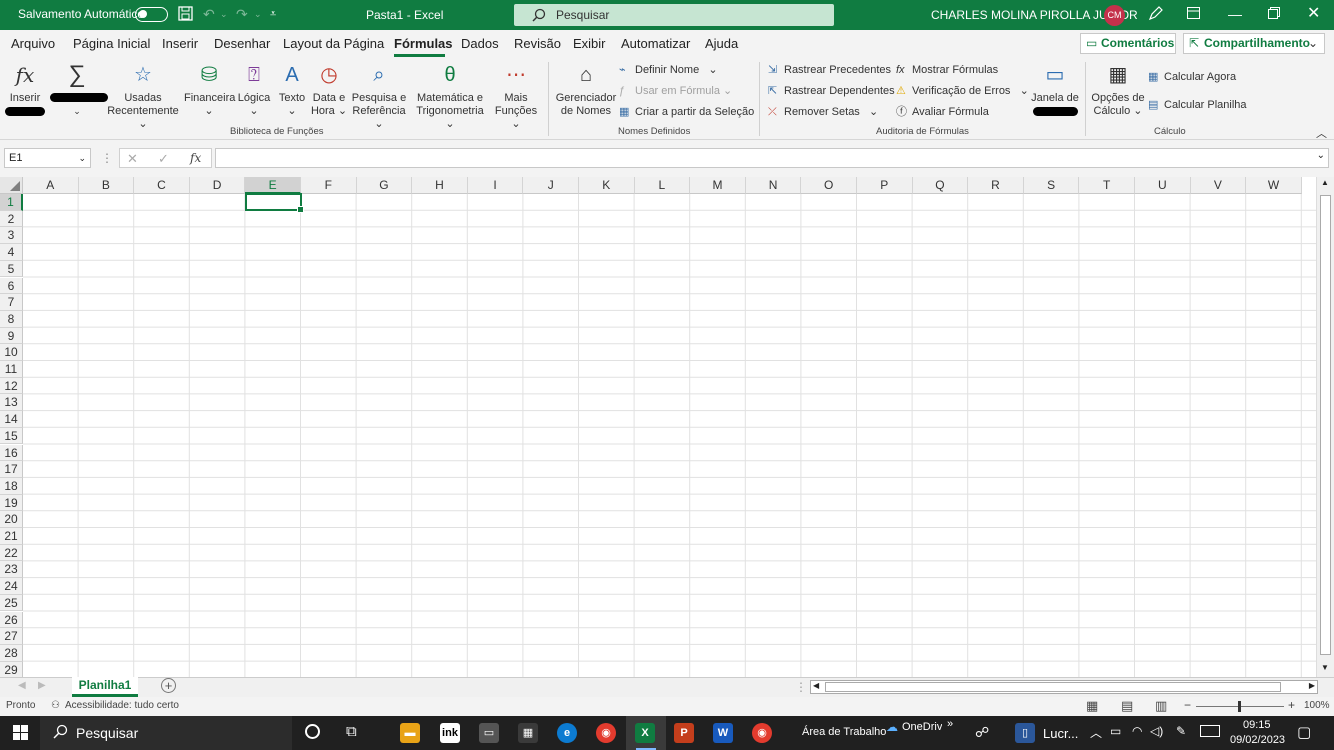 Image resolution: width=1334 pixels, height=750 pixels. I want to click on row-header-3: 3, so click(11, 236).